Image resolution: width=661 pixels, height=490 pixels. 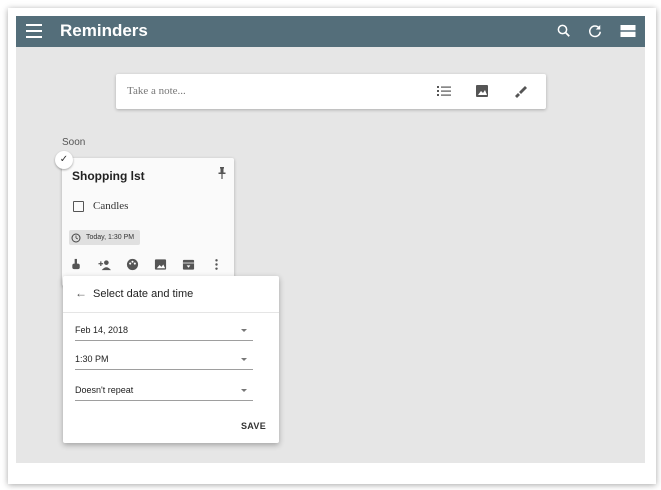 I want to click on list-item: Candles, so click(x=100, y=206).